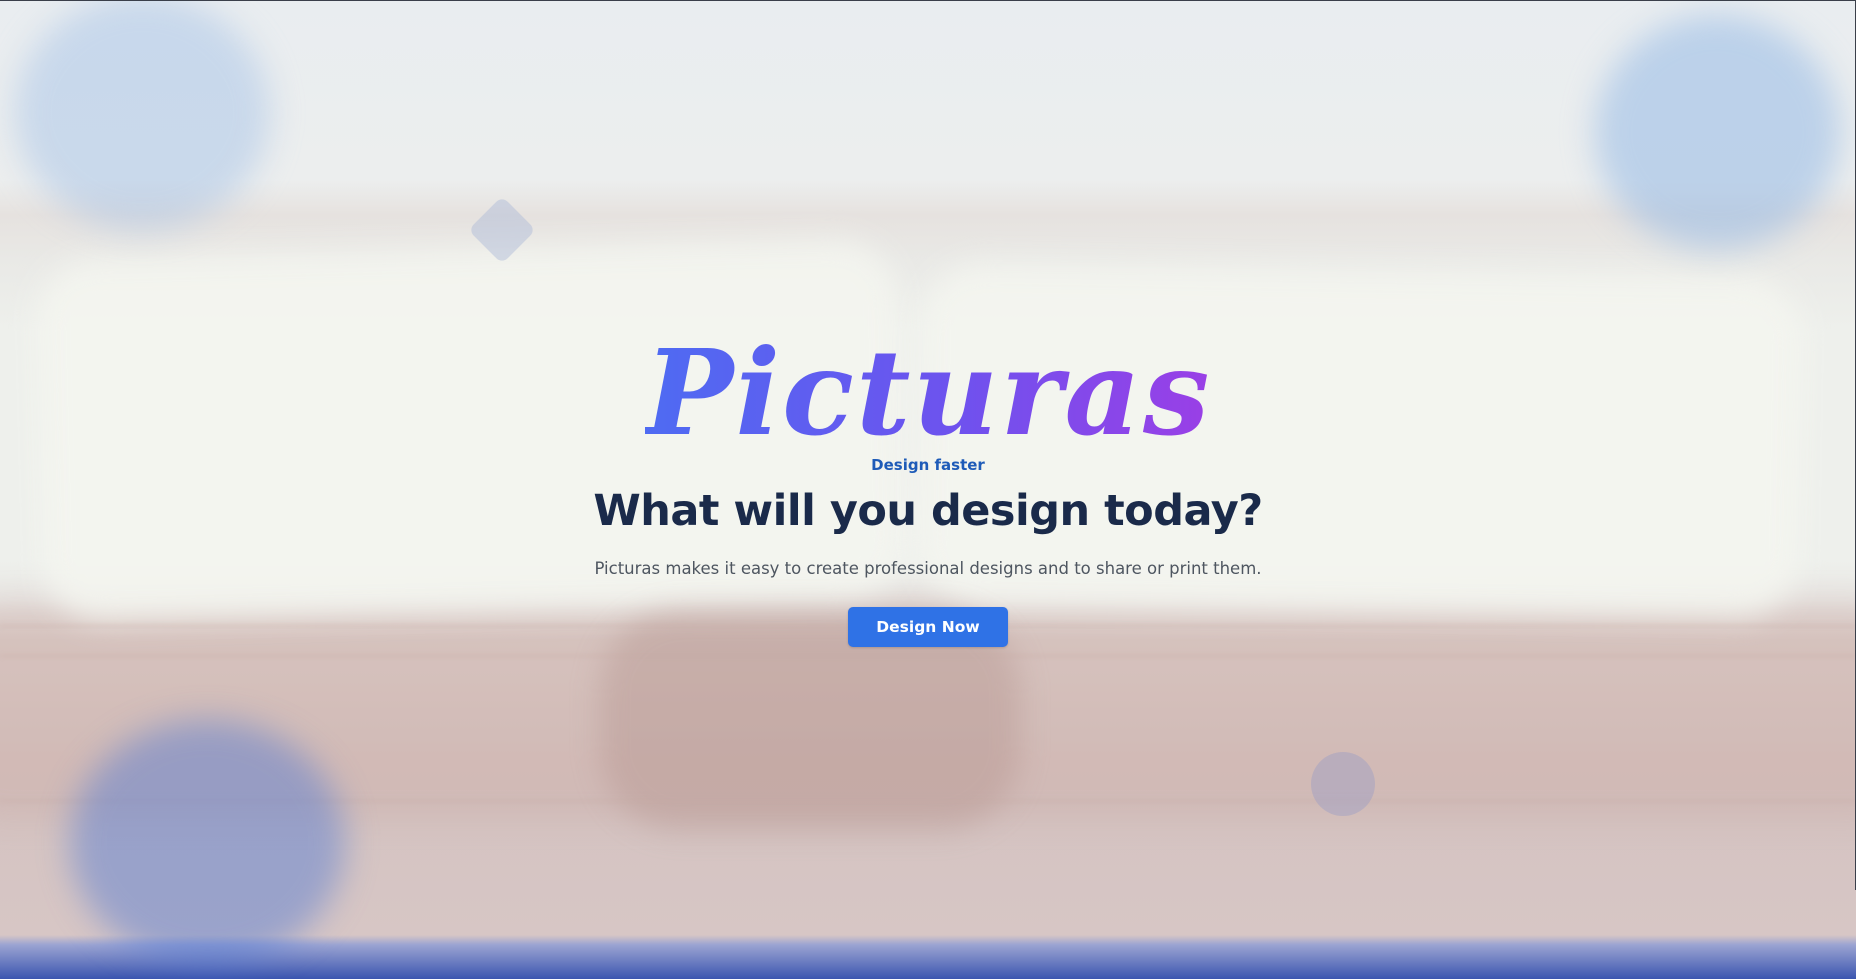  I want to click on cta-container: Design Now, so click(928, 627).